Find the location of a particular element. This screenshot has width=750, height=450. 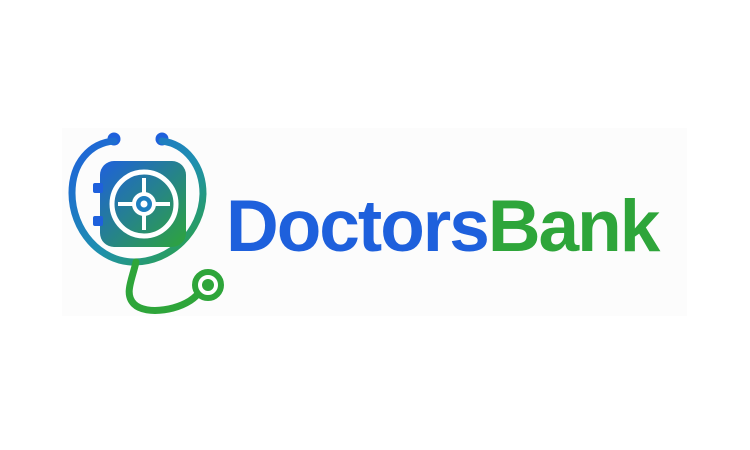

stethoscope-vault-icon is located at coordinates (146, 223).